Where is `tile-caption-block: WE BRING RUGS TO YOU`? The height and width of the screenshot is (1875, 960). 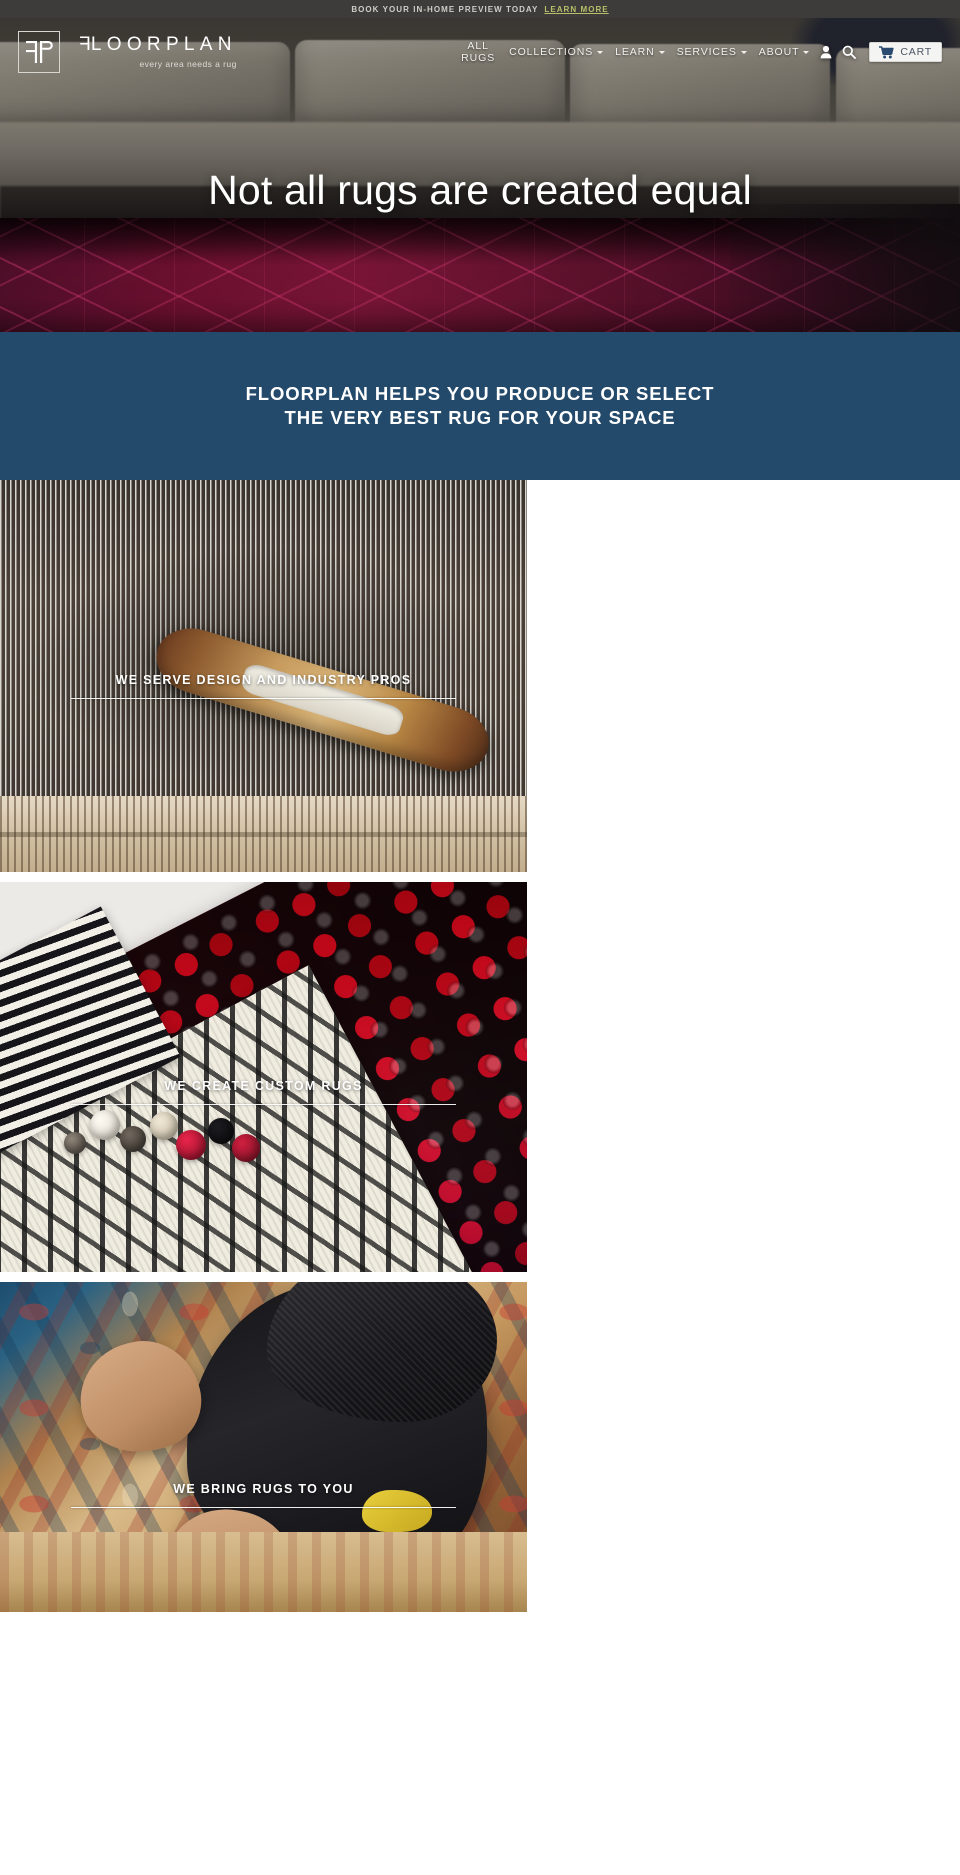
tile-caption-block: WE BRING RUGS TO YOU is located at coordinates (263, 1495).